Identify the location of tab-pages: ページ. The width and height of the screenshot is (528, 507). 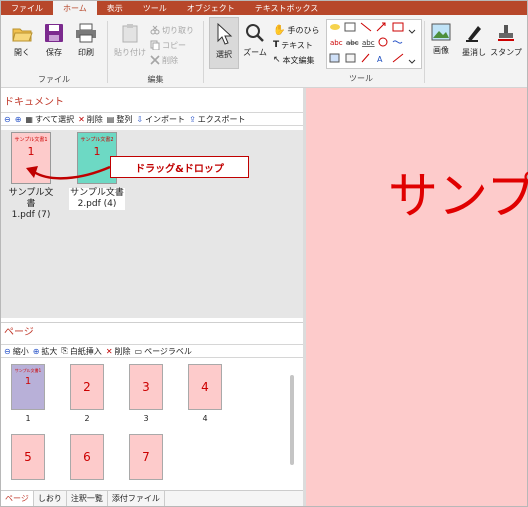
(17, 498).